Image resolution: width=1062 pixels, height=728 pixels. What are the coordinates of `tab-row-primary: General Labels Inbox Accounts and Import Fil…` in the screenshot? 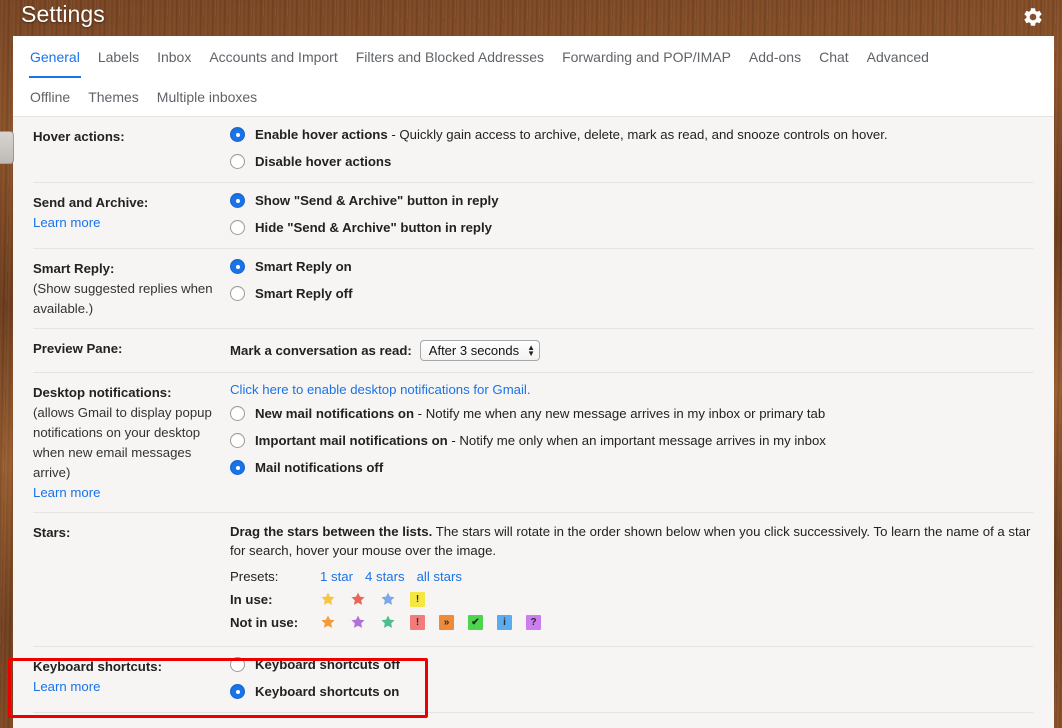 It's located at (533, 57).